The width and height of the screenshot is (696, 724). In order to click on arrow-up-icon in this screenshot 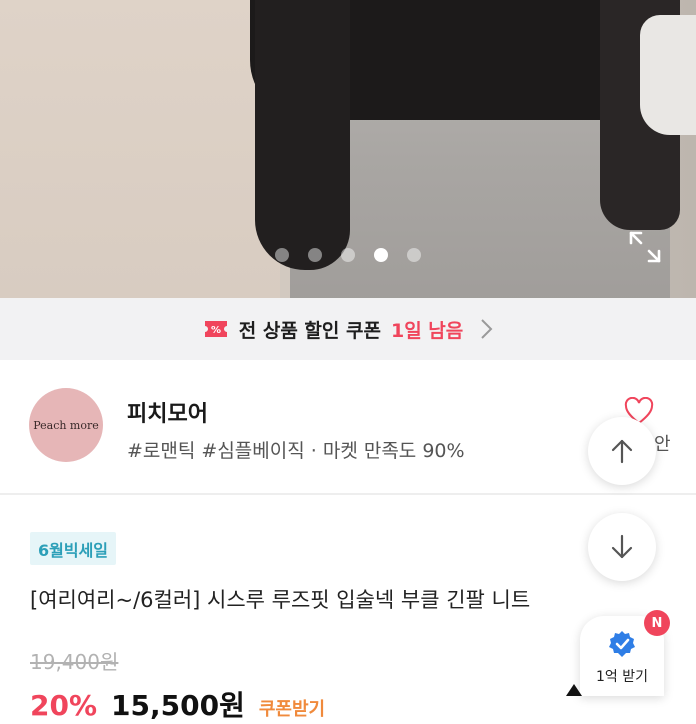, I will do `click(622, 451)`.